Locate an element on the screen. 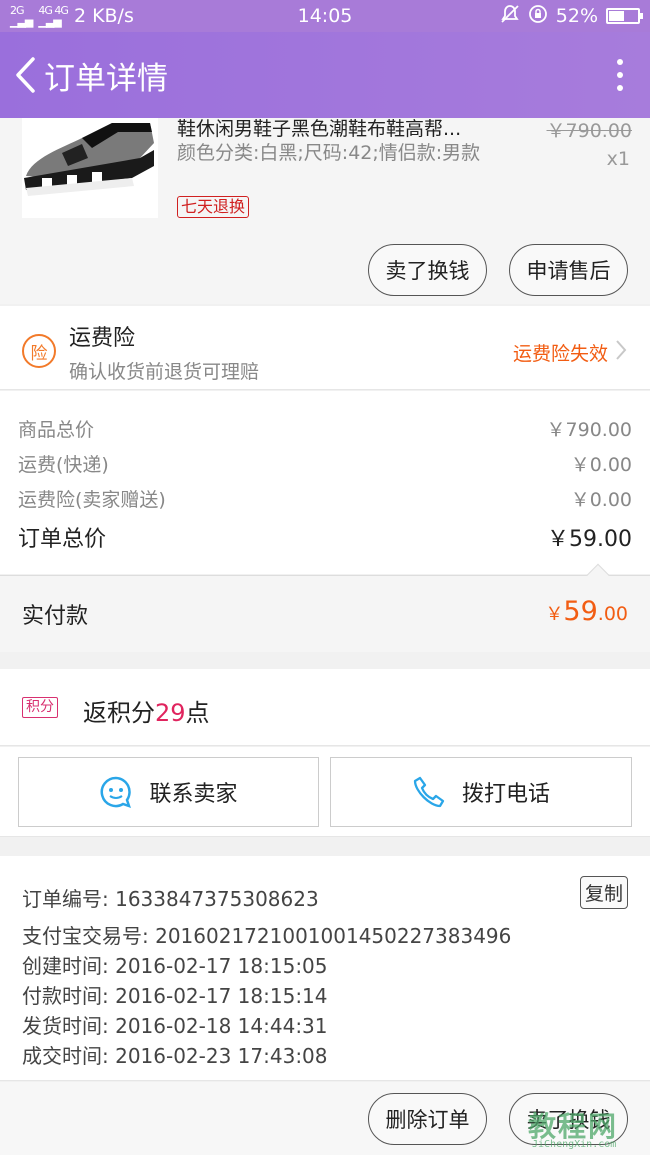 The height and width of the screenshot is (1155, 650). watermark-logo: 教程网 JiChengXin.com is located at coordinates (587, 1128).